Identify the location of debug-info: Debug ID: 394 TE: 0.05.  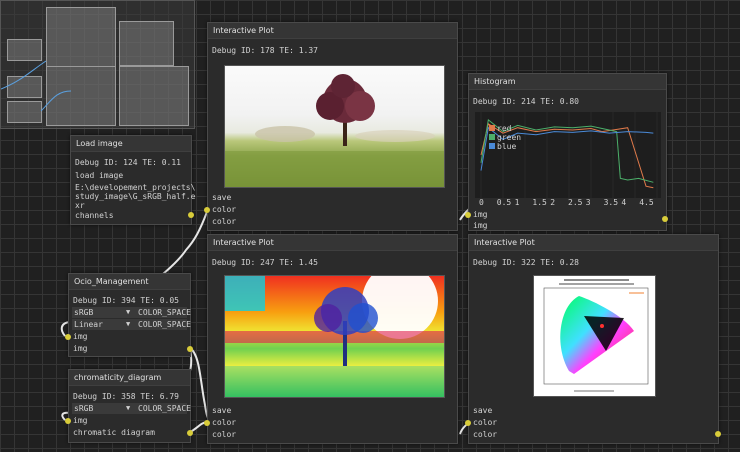
(126, 300).